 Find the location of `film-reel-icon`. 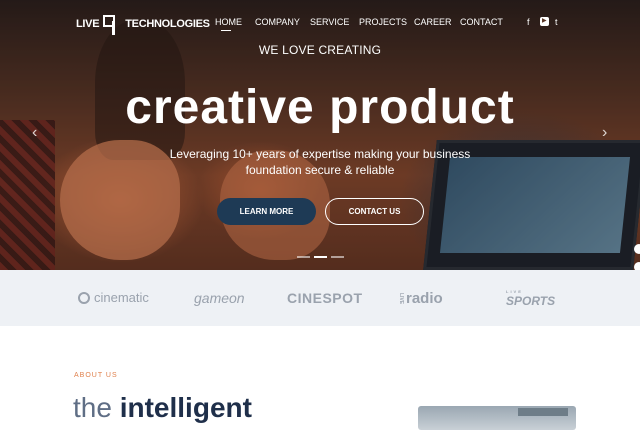

film-reel-icon is located at coordinates (84, 297).